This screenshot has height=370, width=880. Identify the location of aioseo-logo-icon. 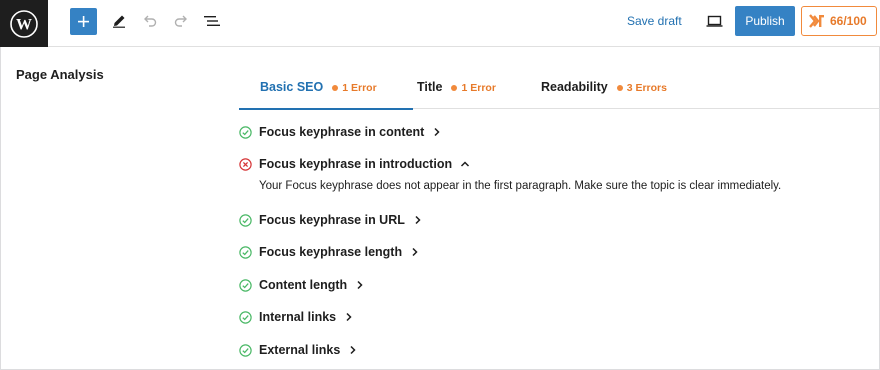
(816, 21).